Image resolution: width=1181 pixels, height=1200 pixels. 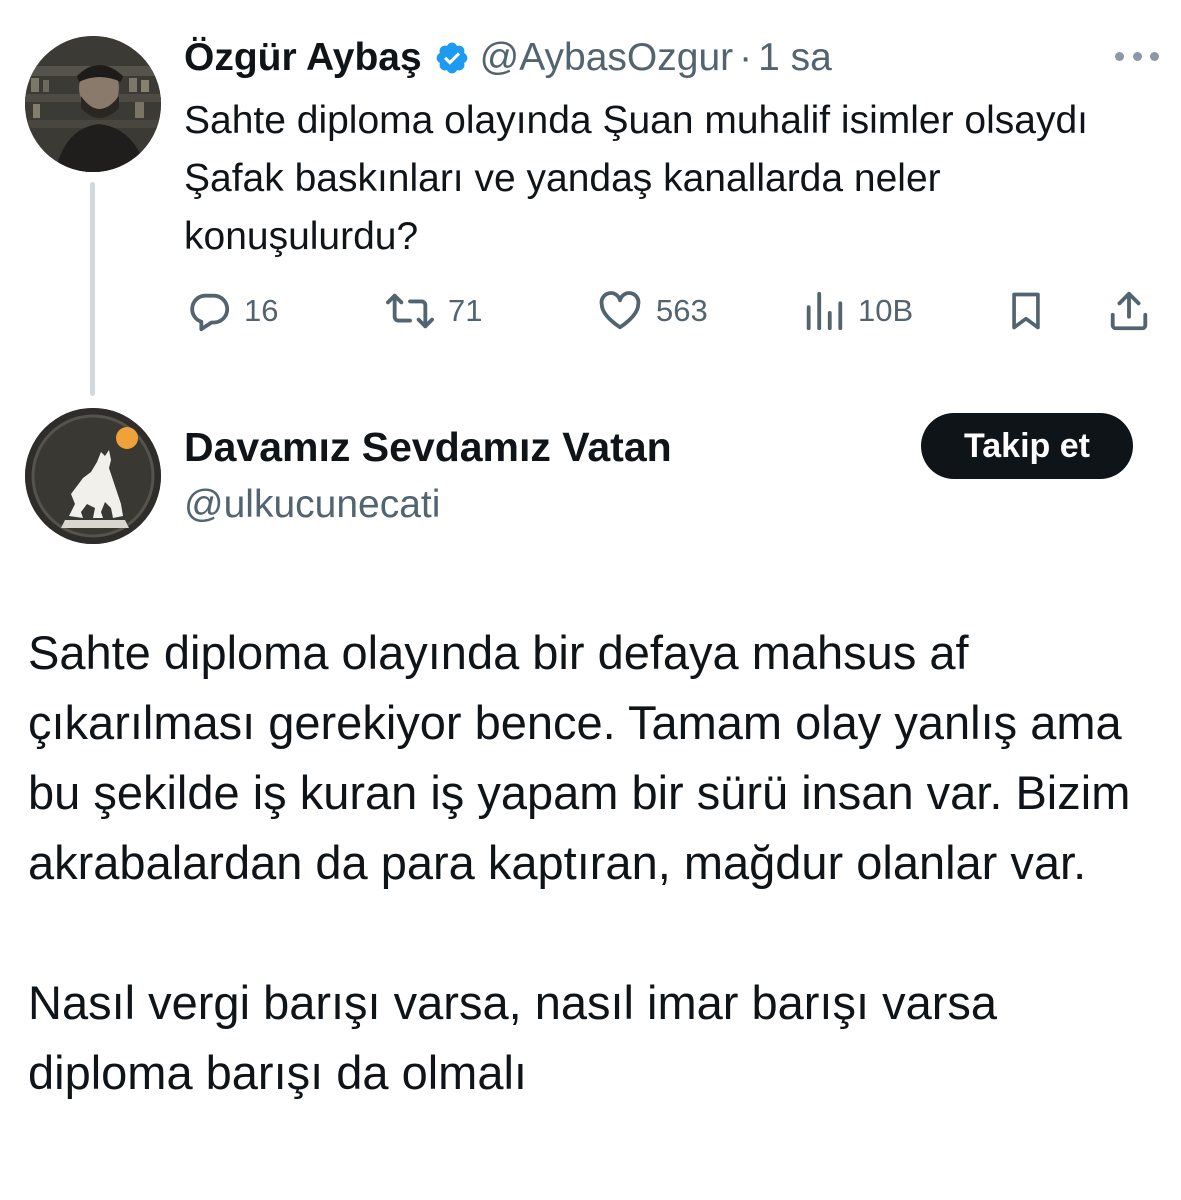 What do you see at coordinates (92, 289) in the screenshot?
I see `thread-connector-line` at bounding box center [92, 289].